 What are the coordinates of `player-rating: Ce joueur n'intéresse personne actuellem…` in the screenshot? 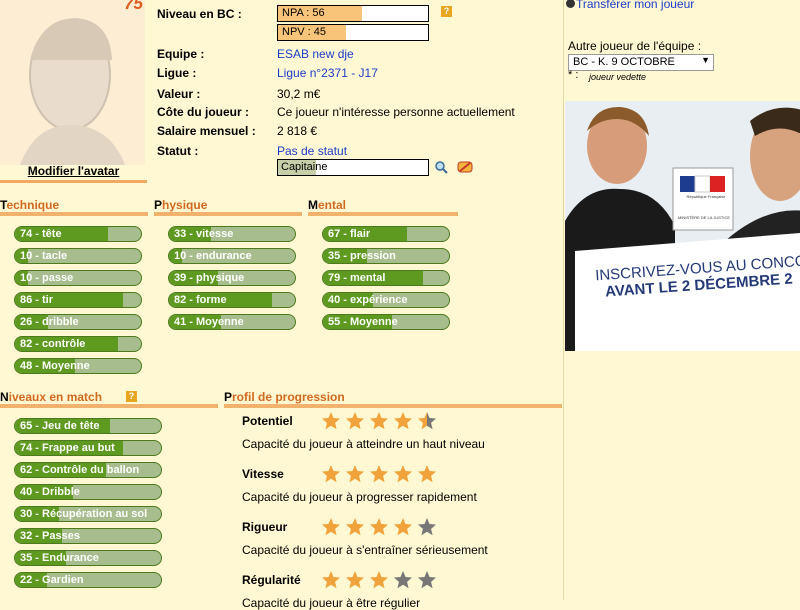 It's located at (396, 112).